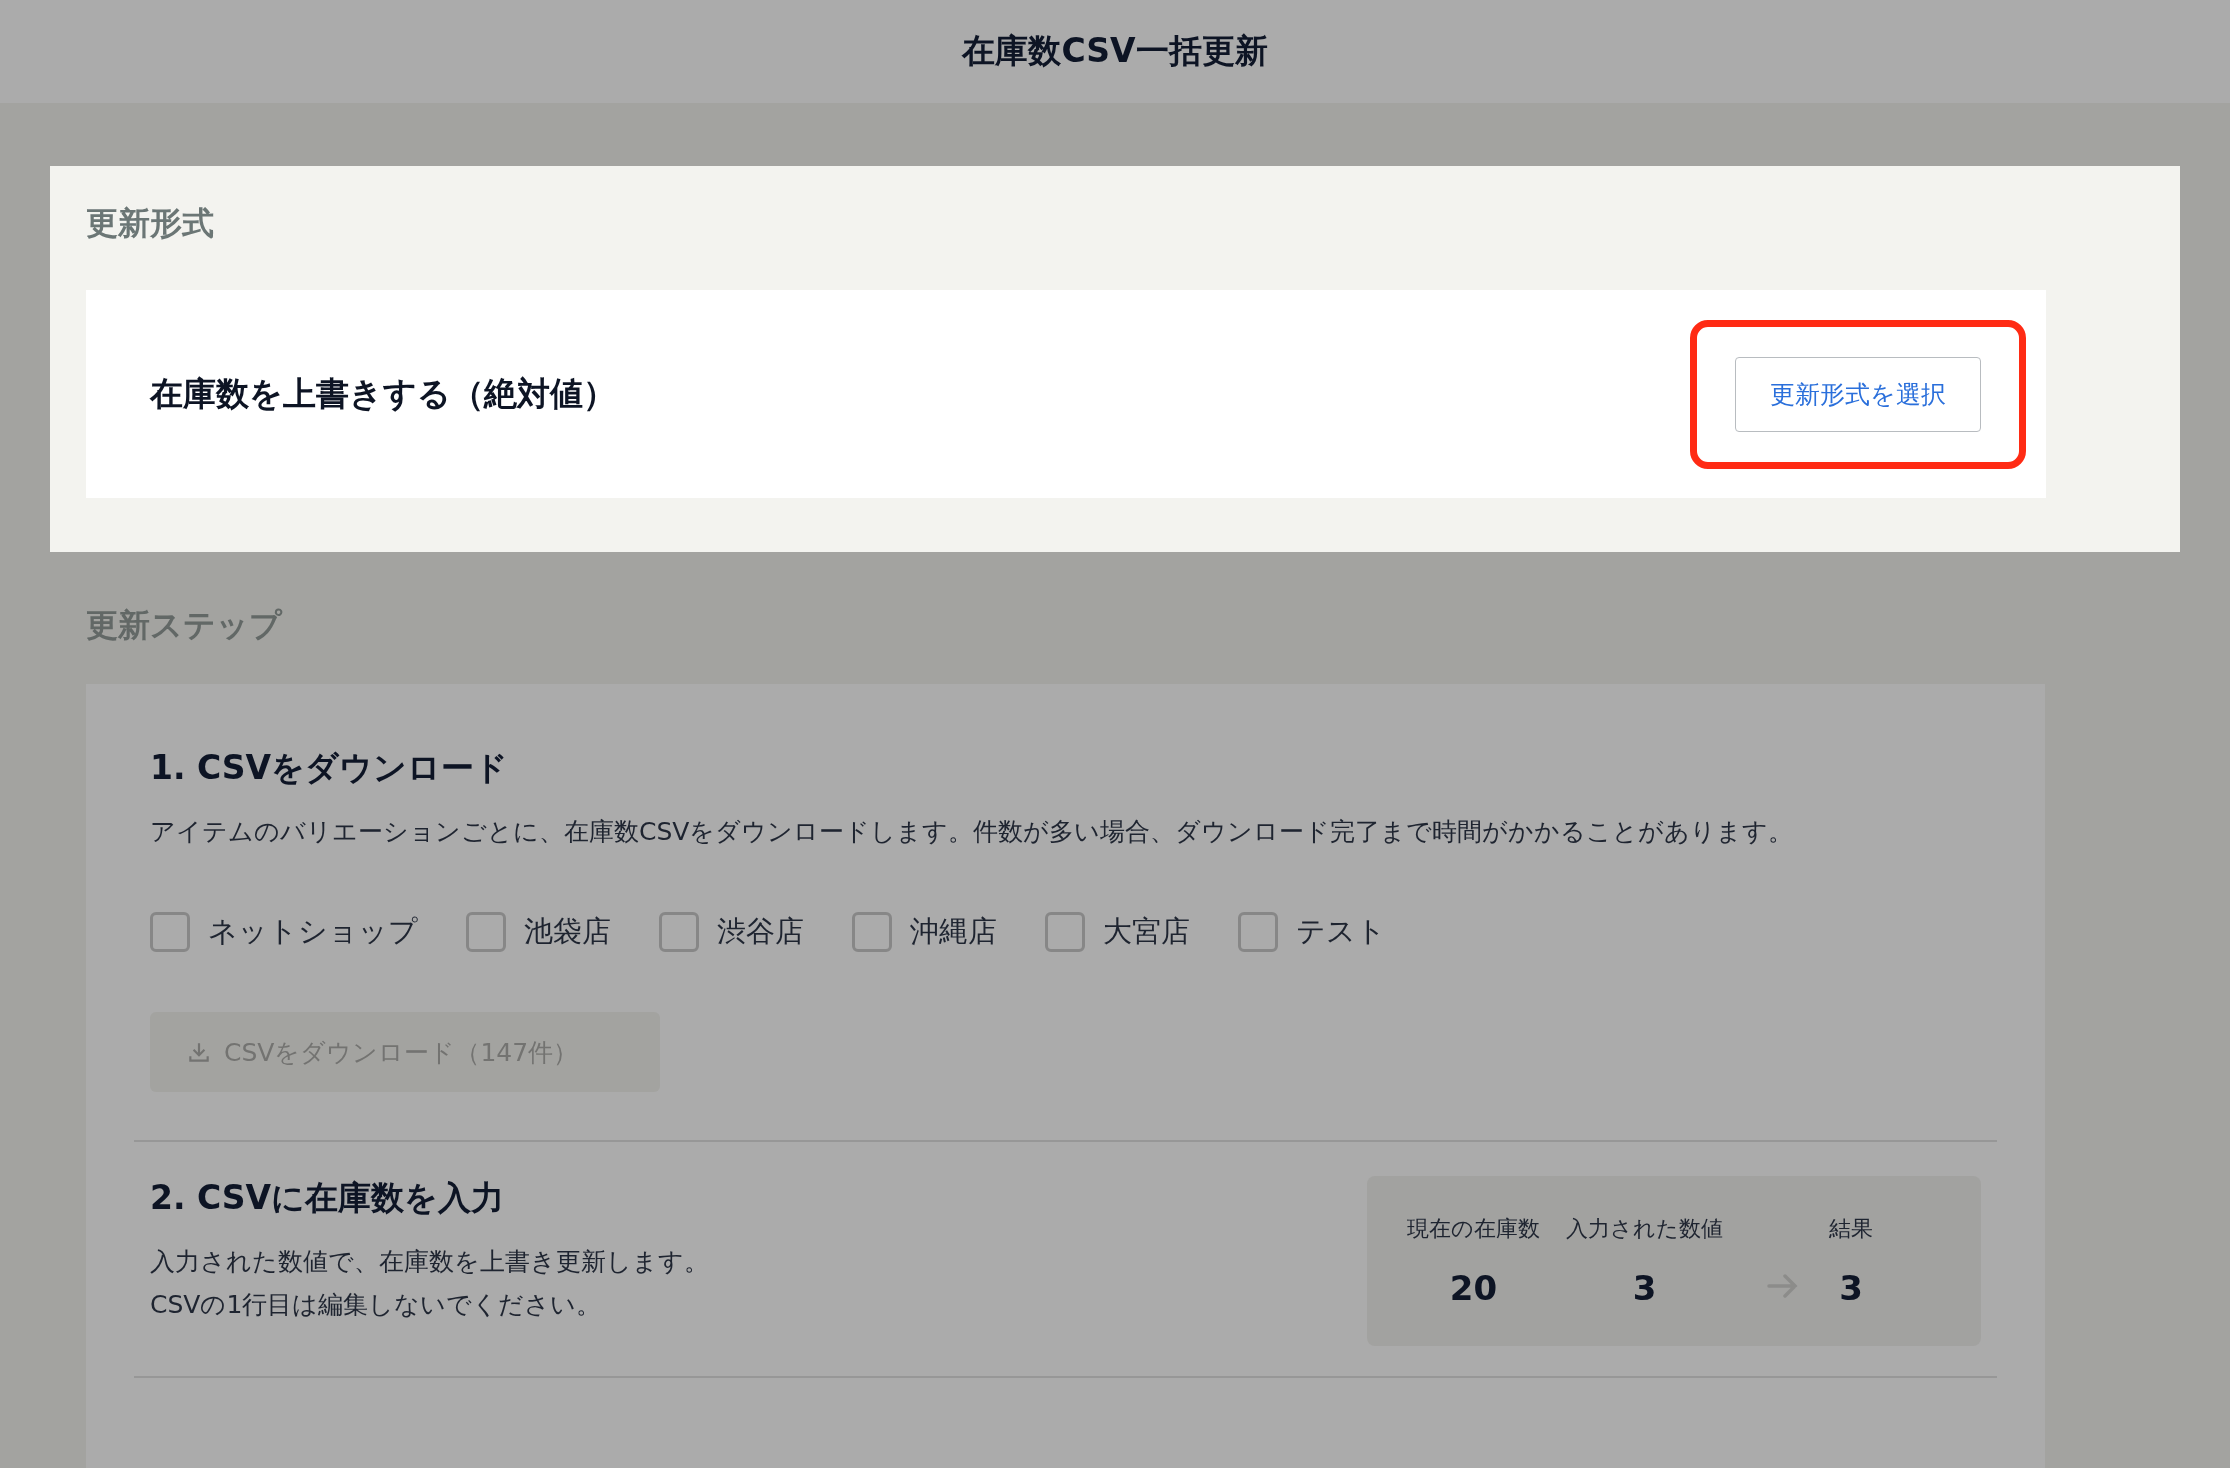 Image resolution: width=2230 pixels, height=1468 pixels. What do you see at coordinates (567, 932) in the screenshot?
I see `checkbox-label: 池袋店` at bounding box center [567, 932].